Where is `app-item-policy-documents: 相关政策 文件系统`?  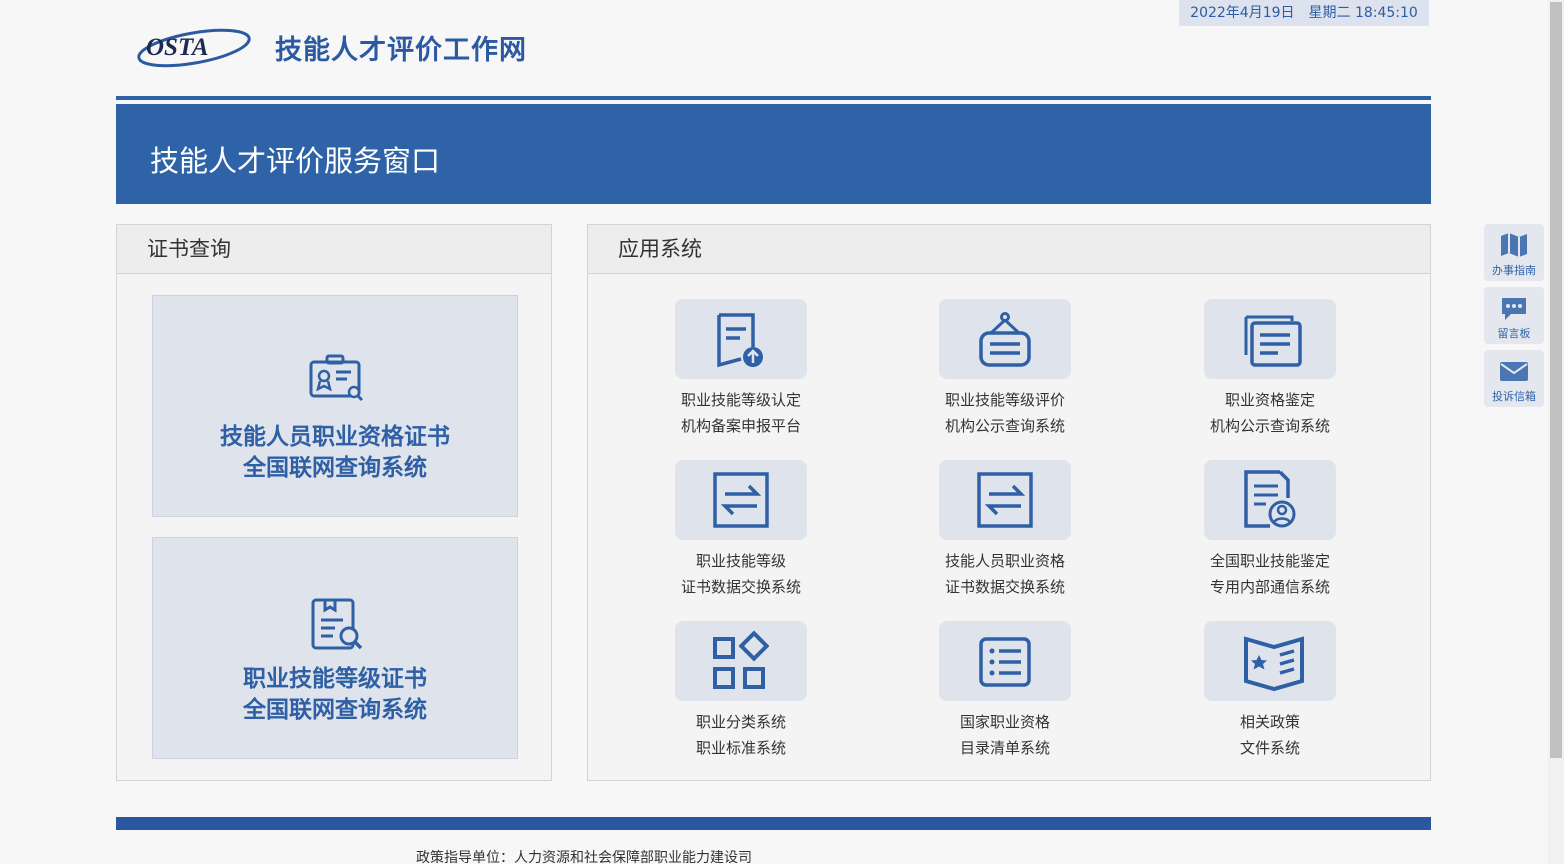
app-item-policy-documents: 相关政策 文件系统 is located at coordinates (1270, 696).